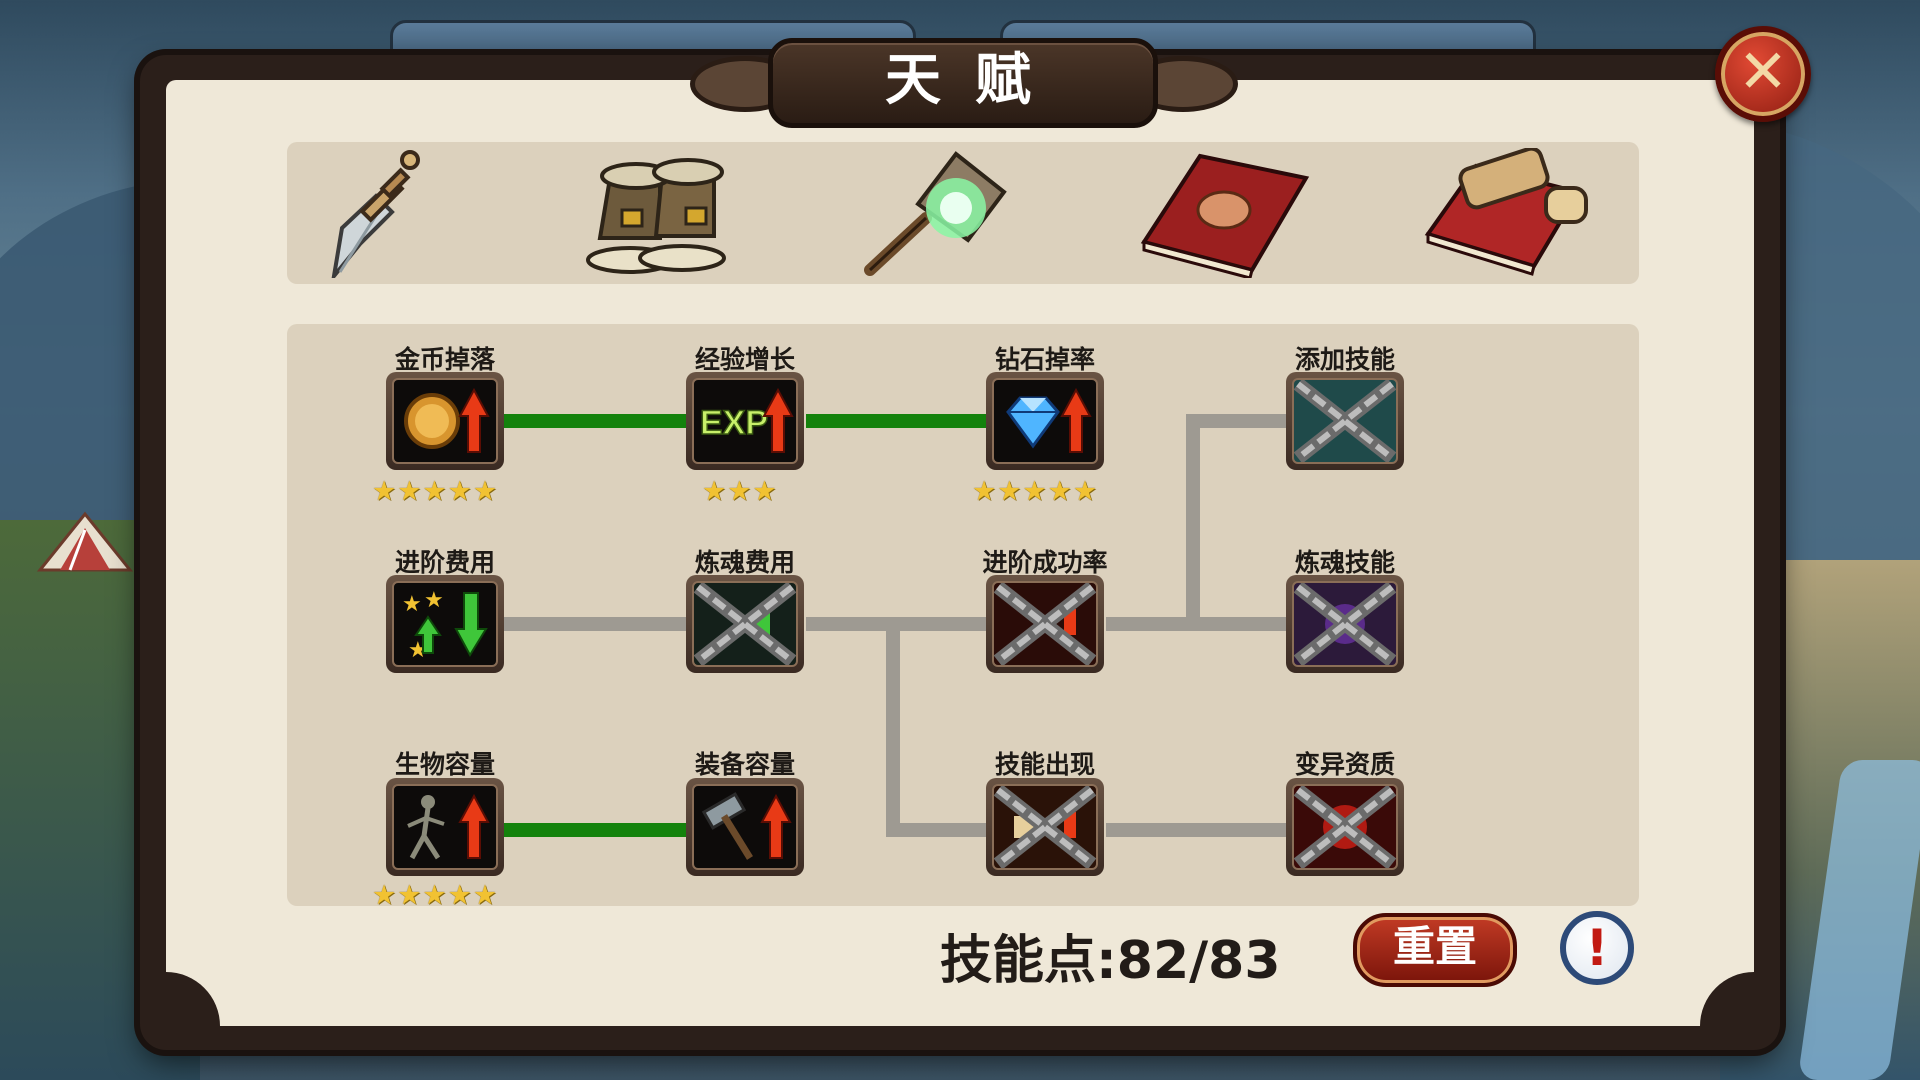 This screenshot has height=1080, width=1920. I want to click on tab-torch, so click(946, 213).